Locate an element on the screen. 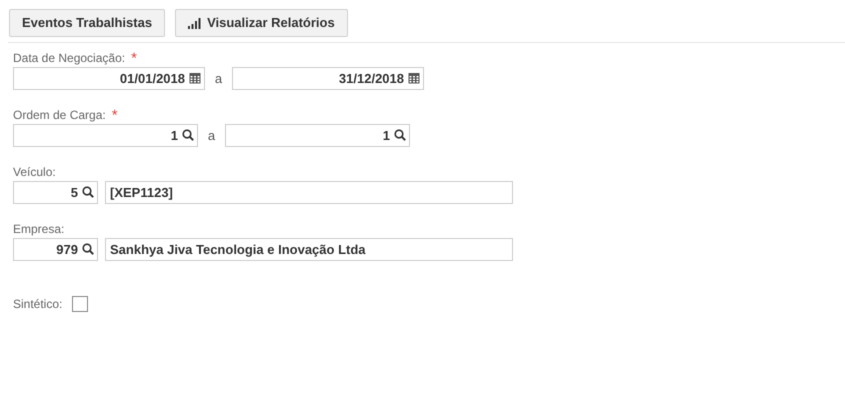 The width and height of the screenshot is (845, 415). field-label: Empresa: is located at coordinates (38, 229).